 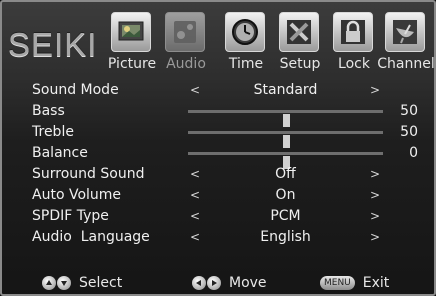 What do you see at coordinates (60, 153) in the screenshot?
I see `row-label: Balance` at bounding box center [60, 153].